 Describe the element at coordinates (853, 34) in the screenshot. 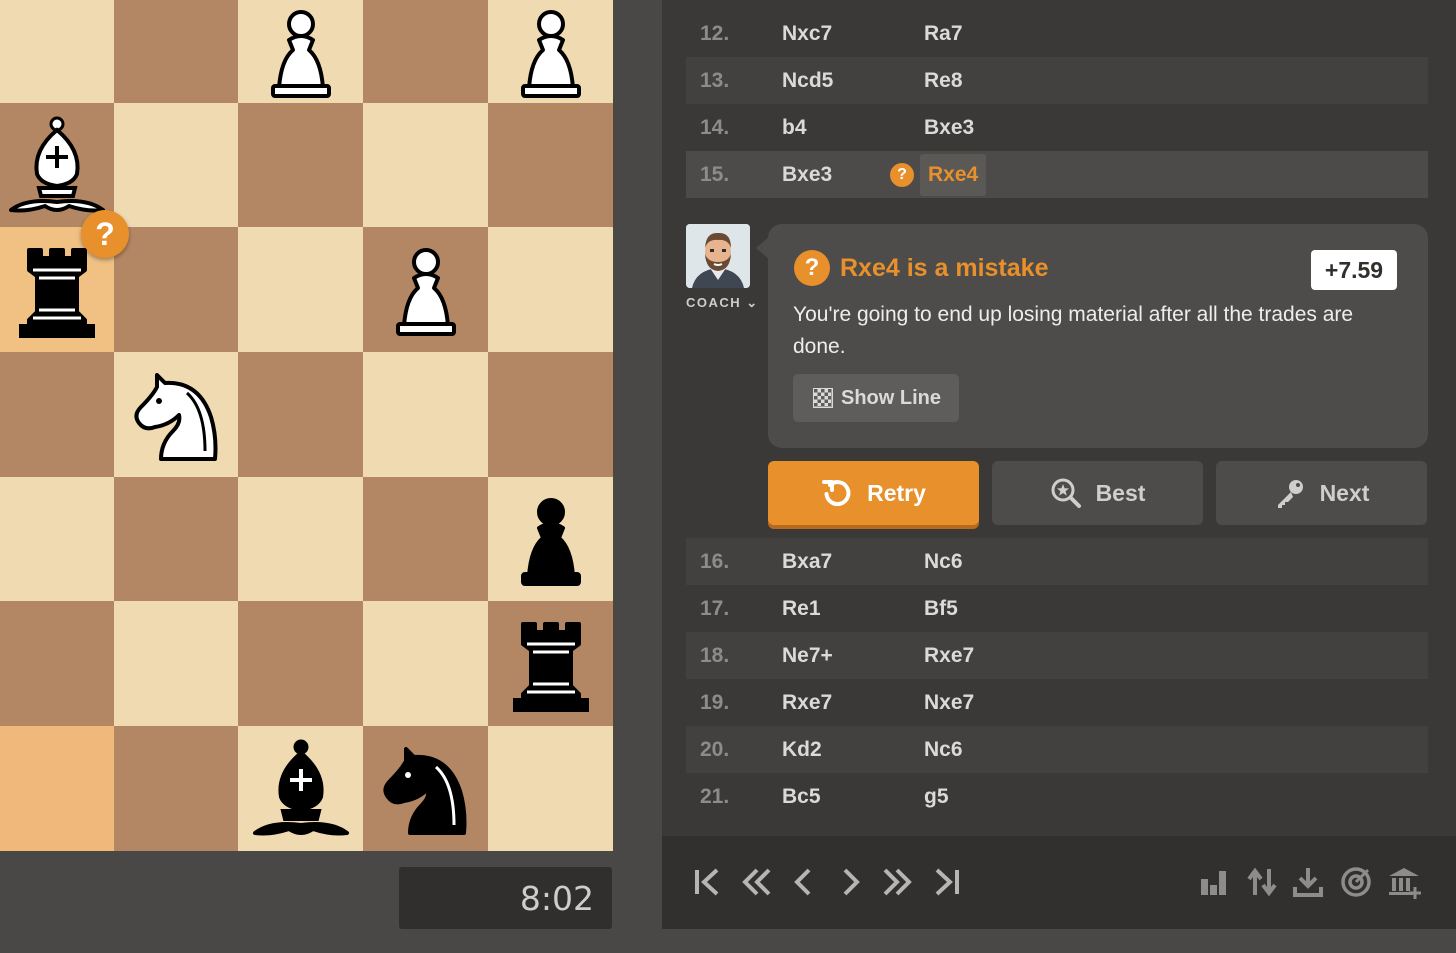

I see `white-move: Nxc7` at that location.